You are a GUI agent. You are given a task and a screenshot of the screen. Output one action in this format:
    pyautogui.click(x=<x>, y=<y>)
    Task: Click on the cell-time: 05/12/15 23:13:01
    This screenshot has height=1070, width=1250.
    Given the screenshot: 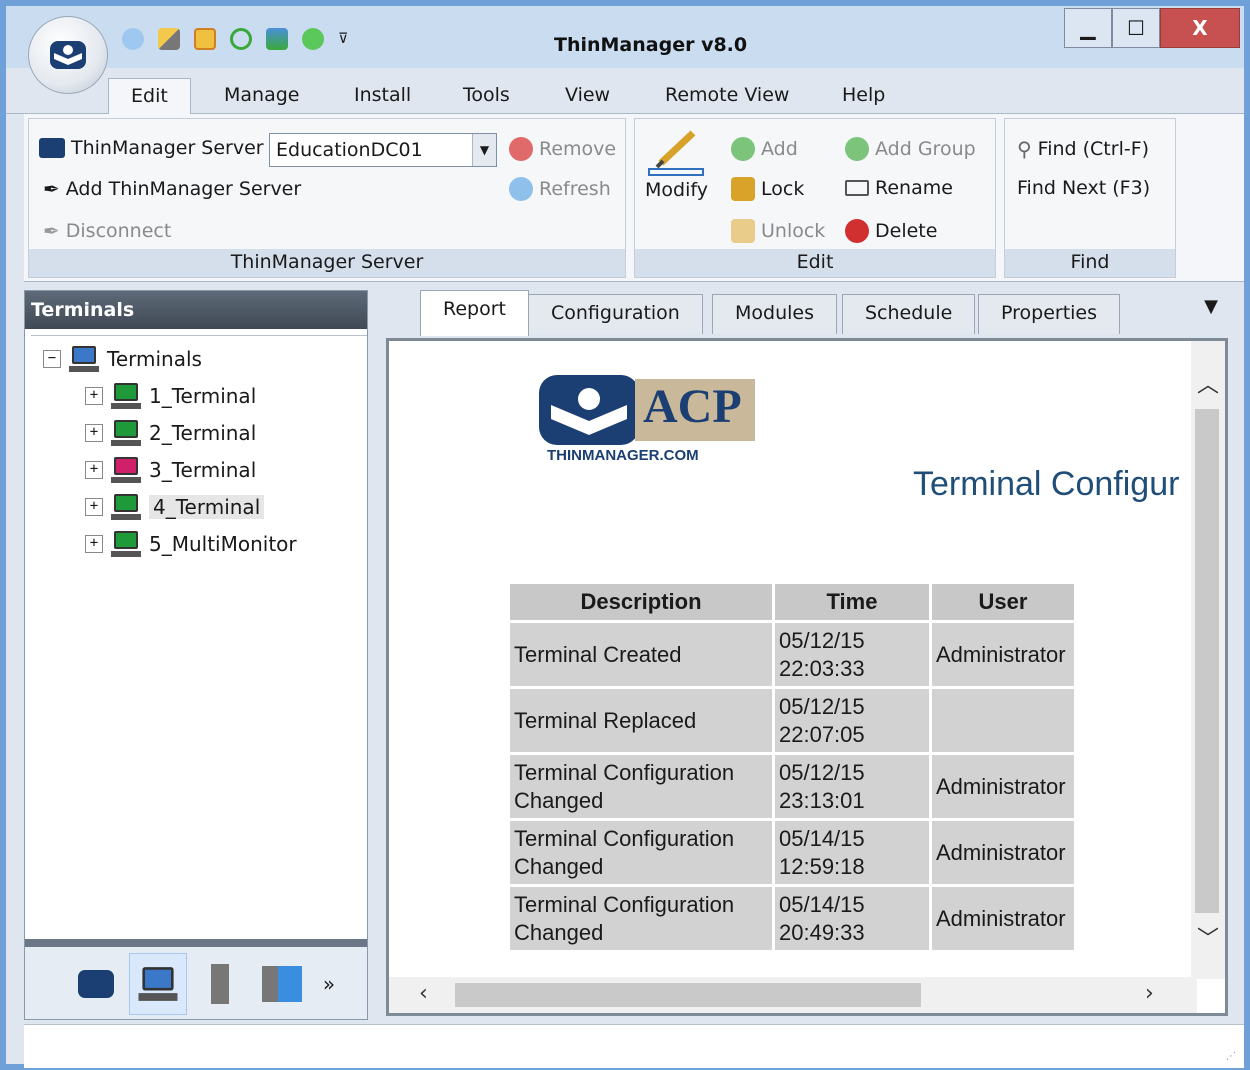 What is the action you would take?
    pyautogui.click(x=852, y=786)
    